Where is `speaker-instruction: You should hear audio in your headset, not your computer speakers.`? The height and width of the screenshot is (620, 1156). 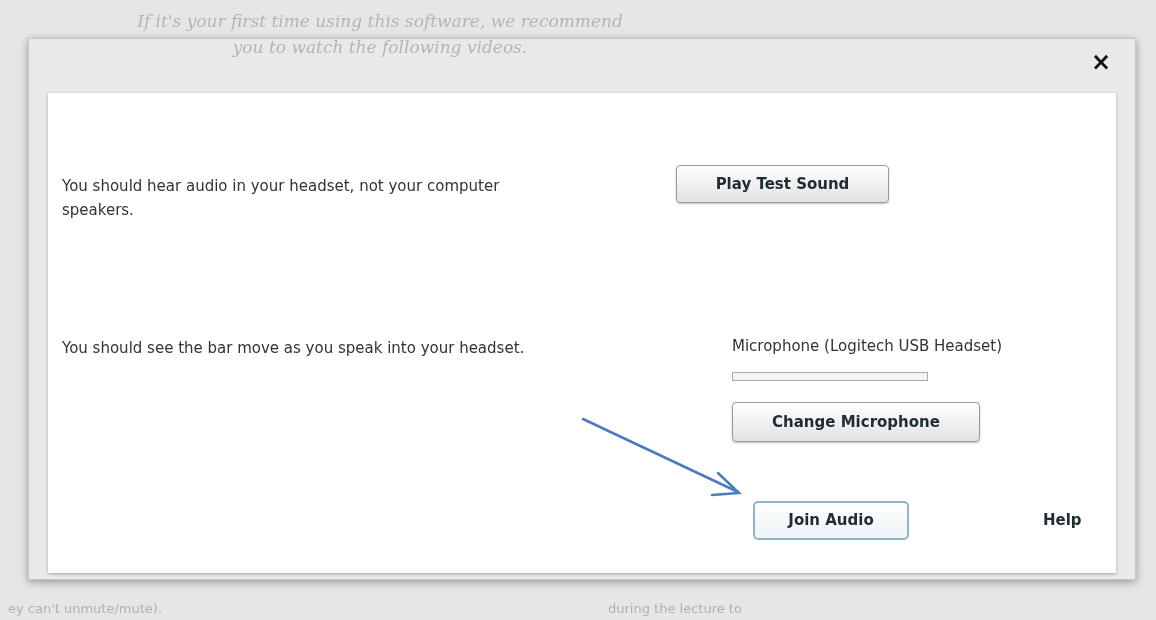
speaker-instruction: You should hear audio in your headset, not your computer speakers. is located at coordinates (281, 198).